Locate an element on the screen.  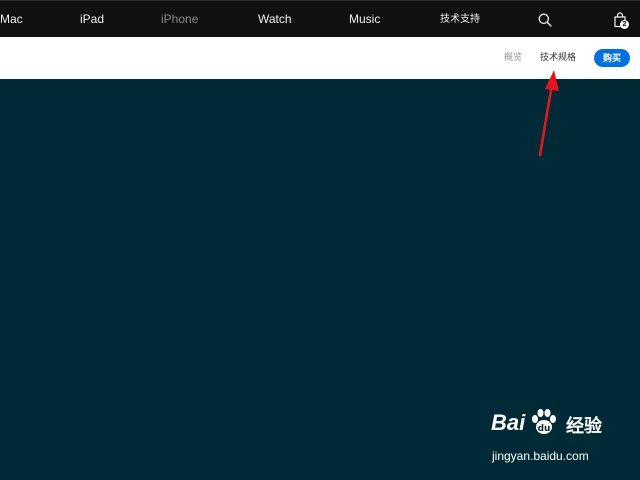
bag-count-badge: 2 is located at coordinates (624, 24).